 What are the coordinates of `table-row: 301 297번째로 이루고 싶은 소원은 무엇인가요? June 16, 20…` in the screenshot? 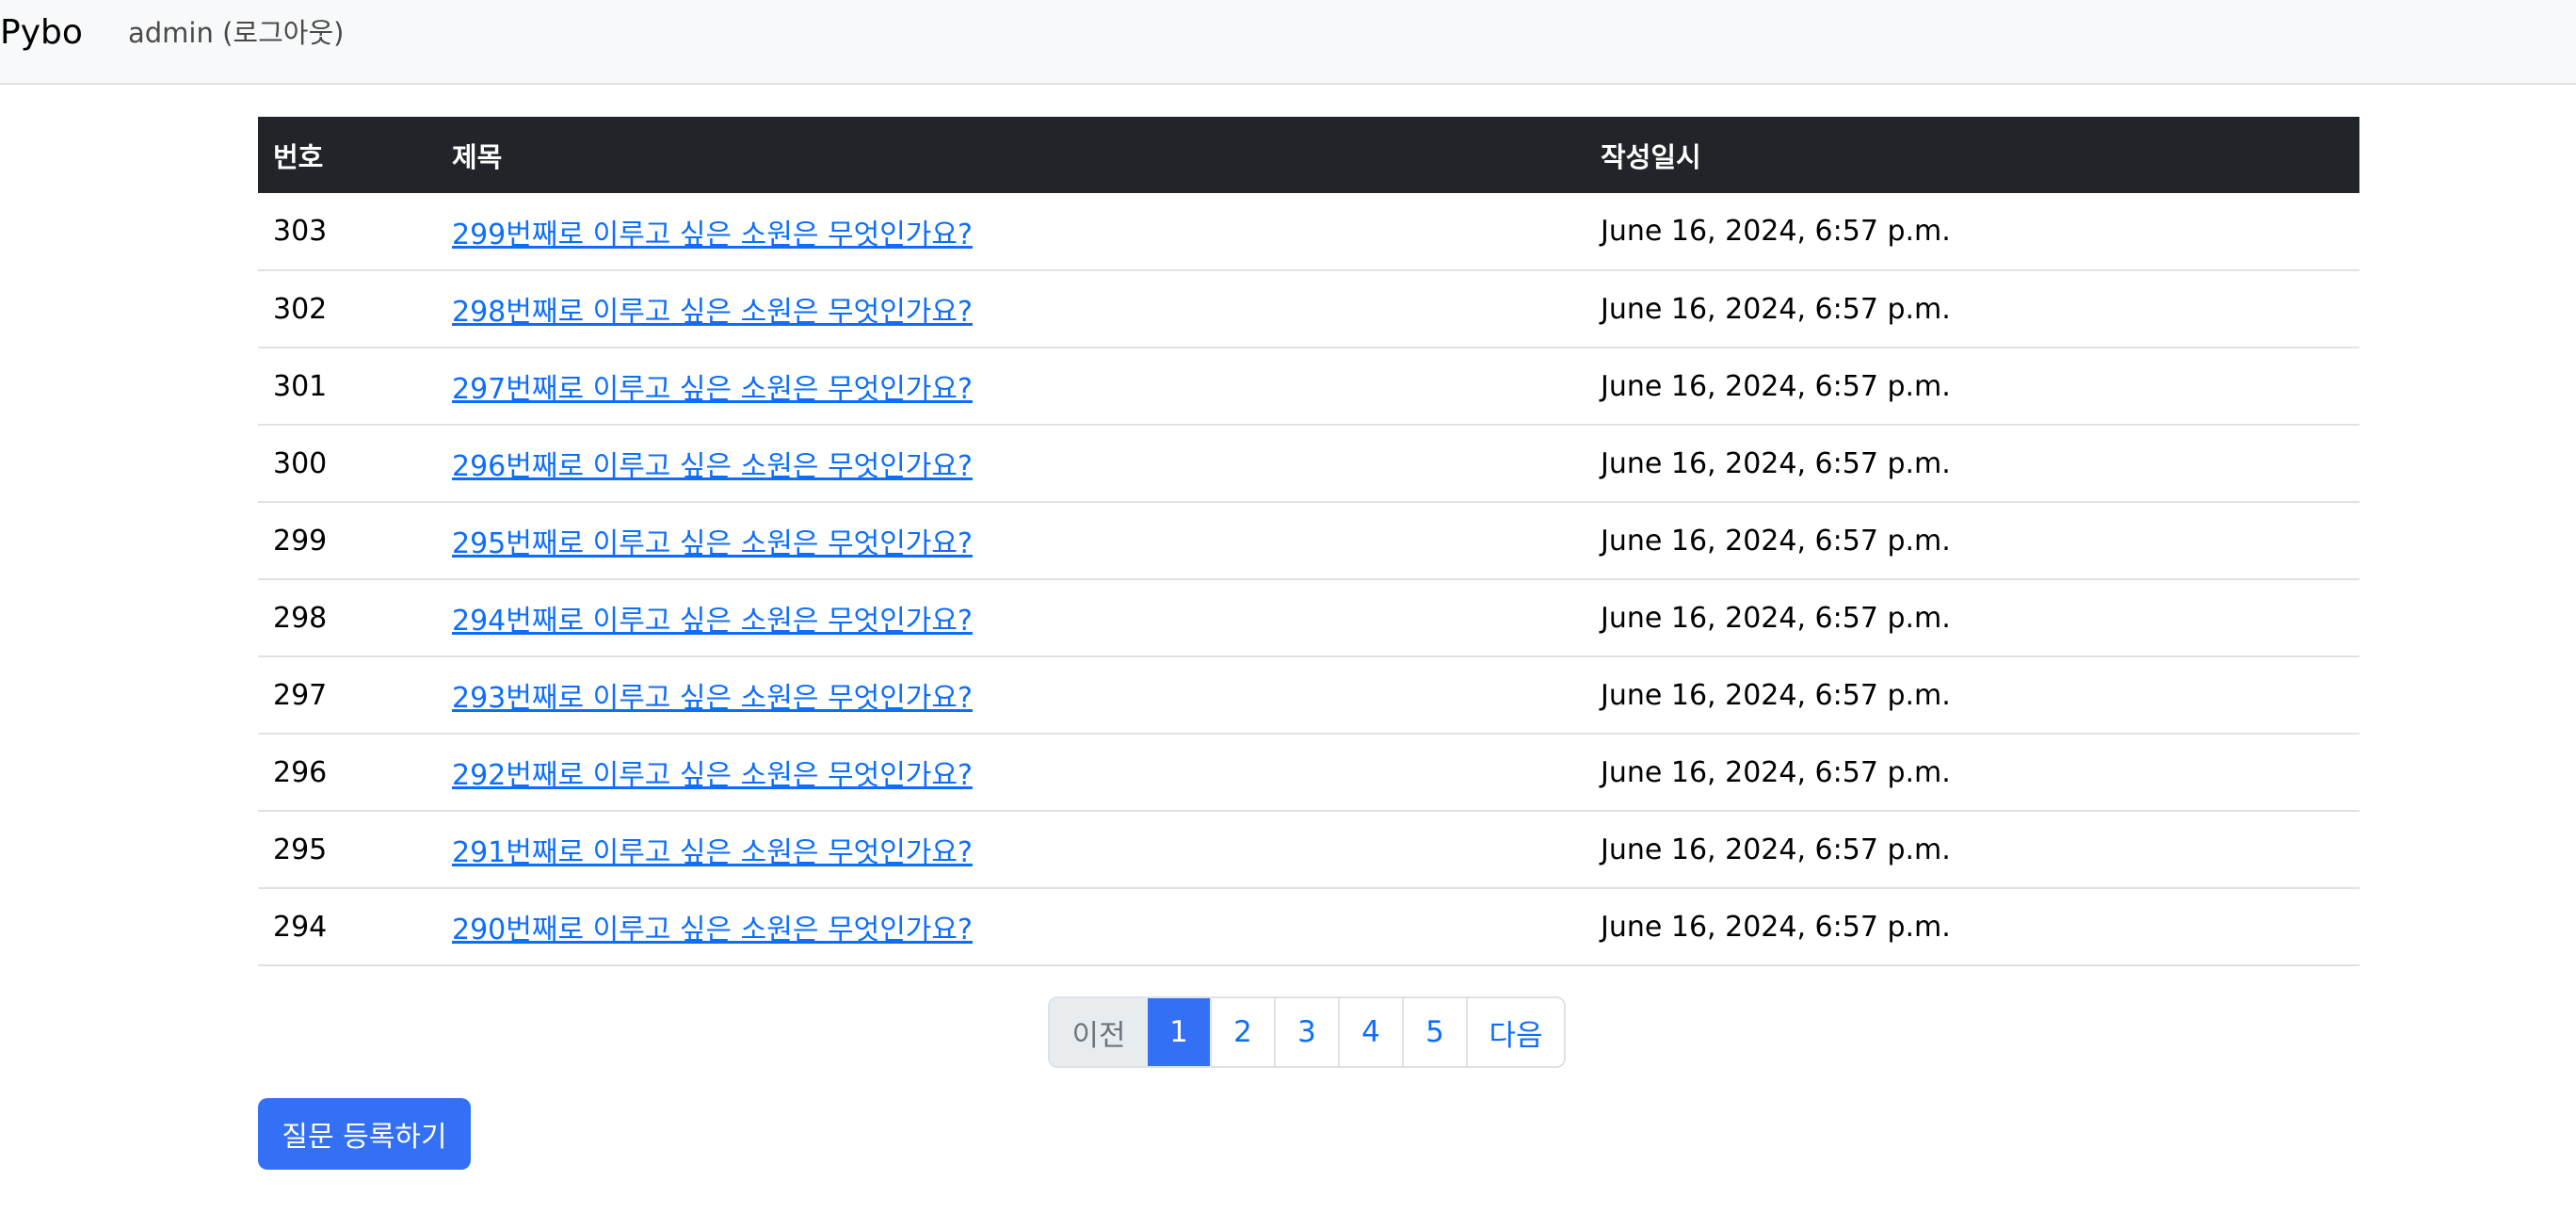 It's located at (1308, 386).